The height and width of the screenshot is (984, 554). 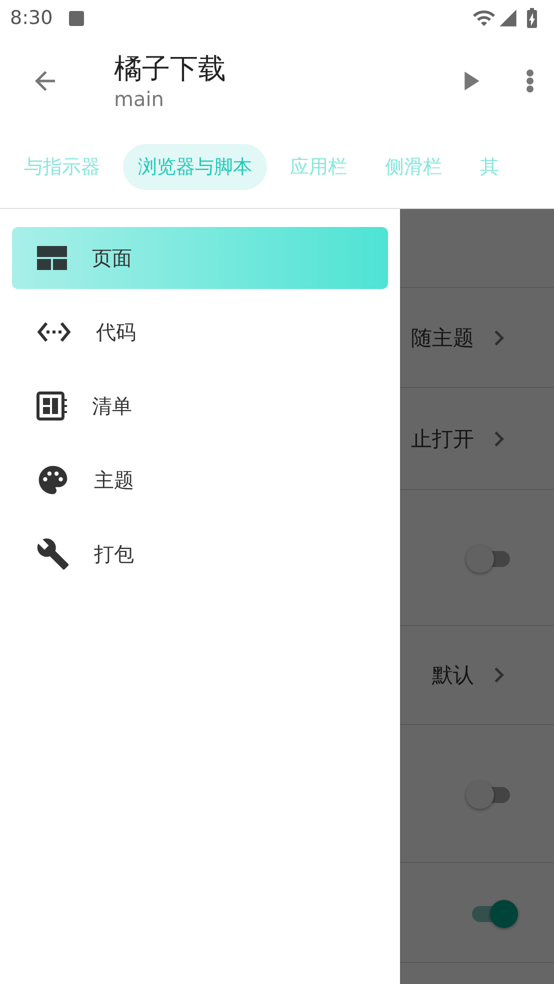 I want to click on drawer-item: 页面, so click(x=200, y=258).